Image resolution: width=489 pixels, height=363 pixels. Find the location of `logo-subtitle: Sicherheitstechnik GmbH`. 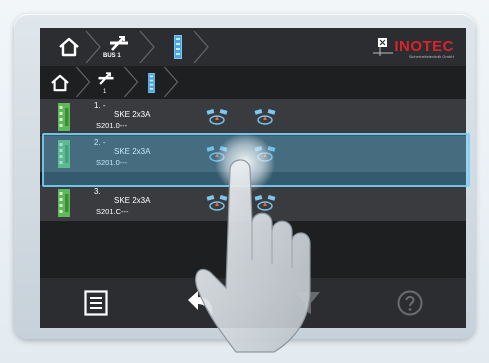

logo-subtitle: Sicherheitstechnik GmbH is located at coordinates (431, 56).